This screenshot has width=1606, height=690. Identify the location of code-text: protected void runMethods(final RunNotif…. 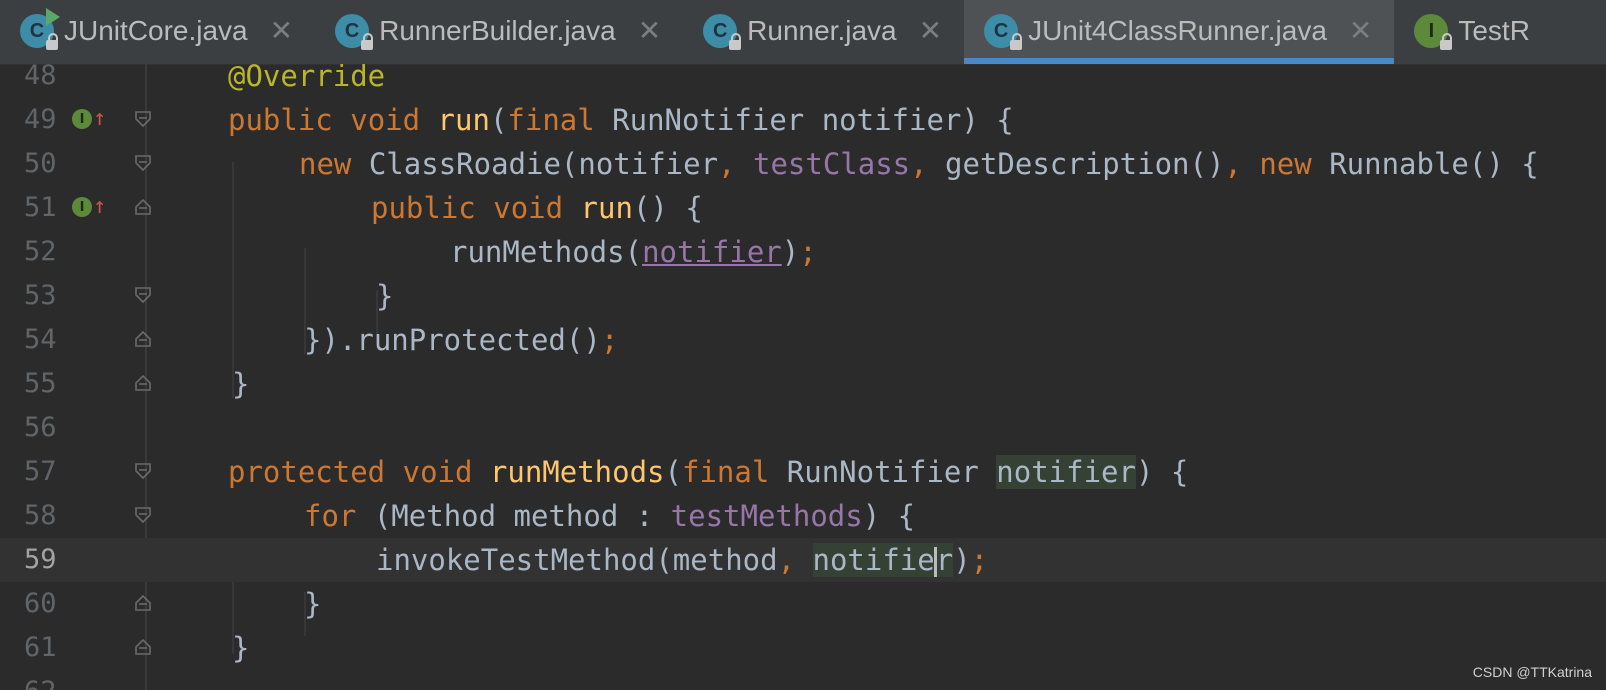
(708, 472).